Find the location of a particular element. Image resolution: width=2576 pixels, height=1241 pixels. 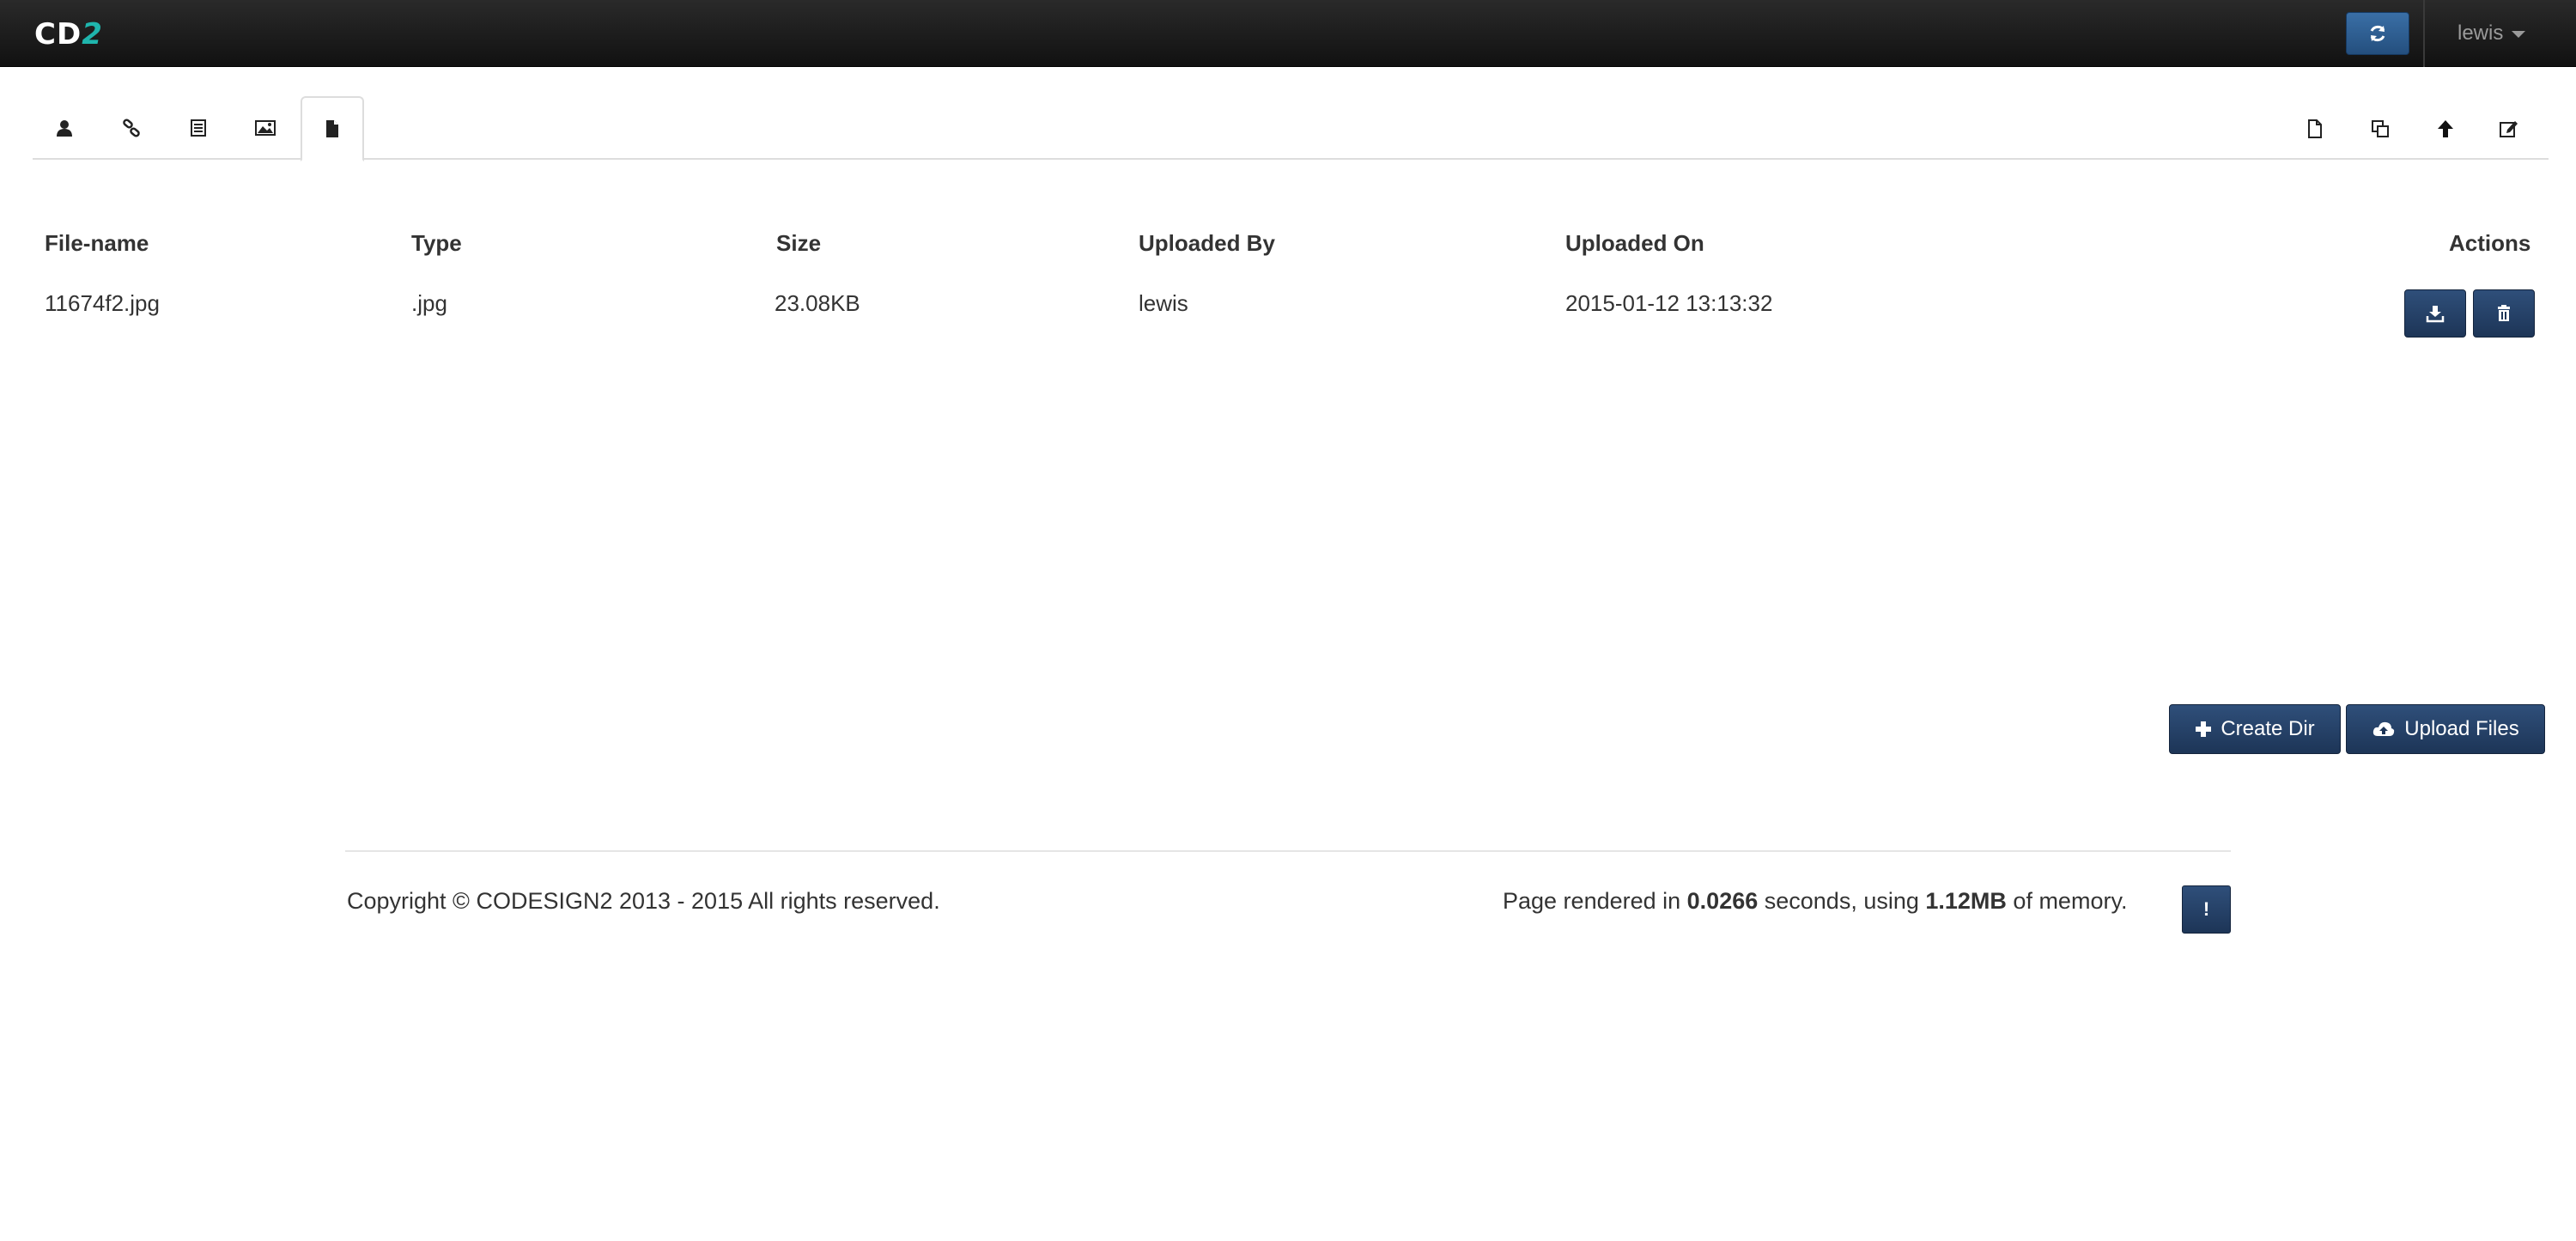

download-button is located at coordinates (2435, 313).